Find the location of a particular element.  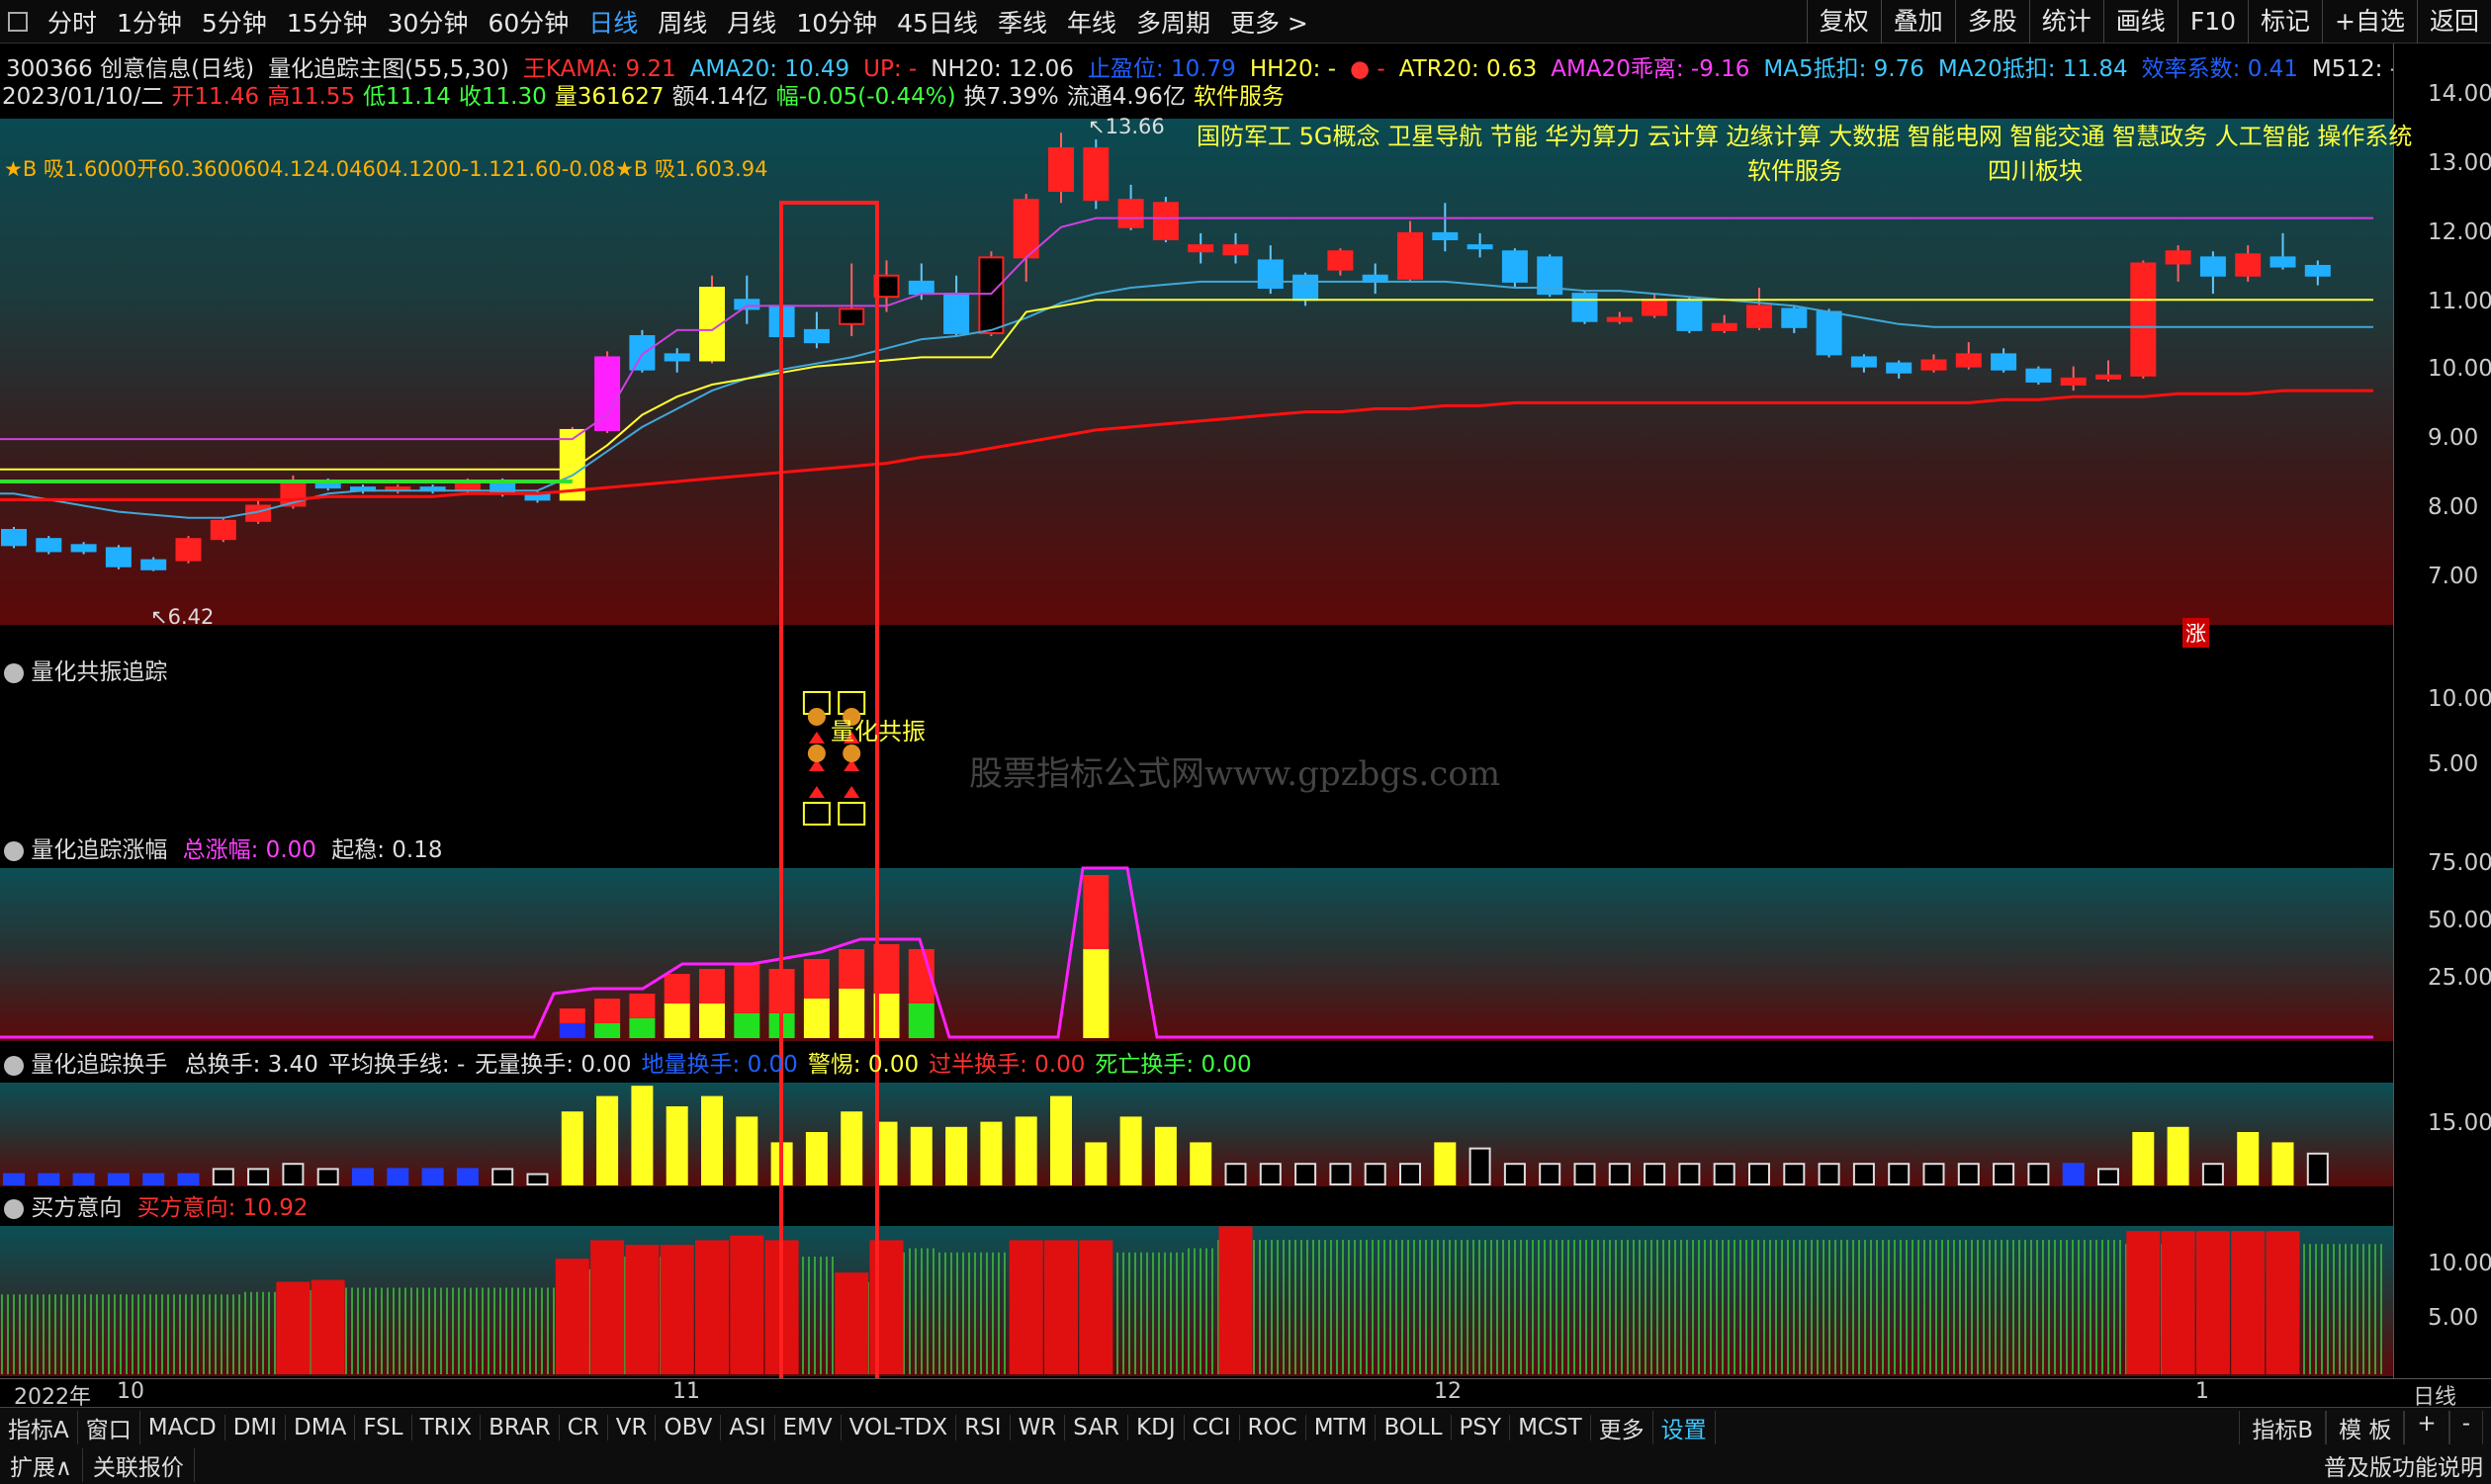

indicator-tab-2: MACD is located at coordinates (182, 1427).